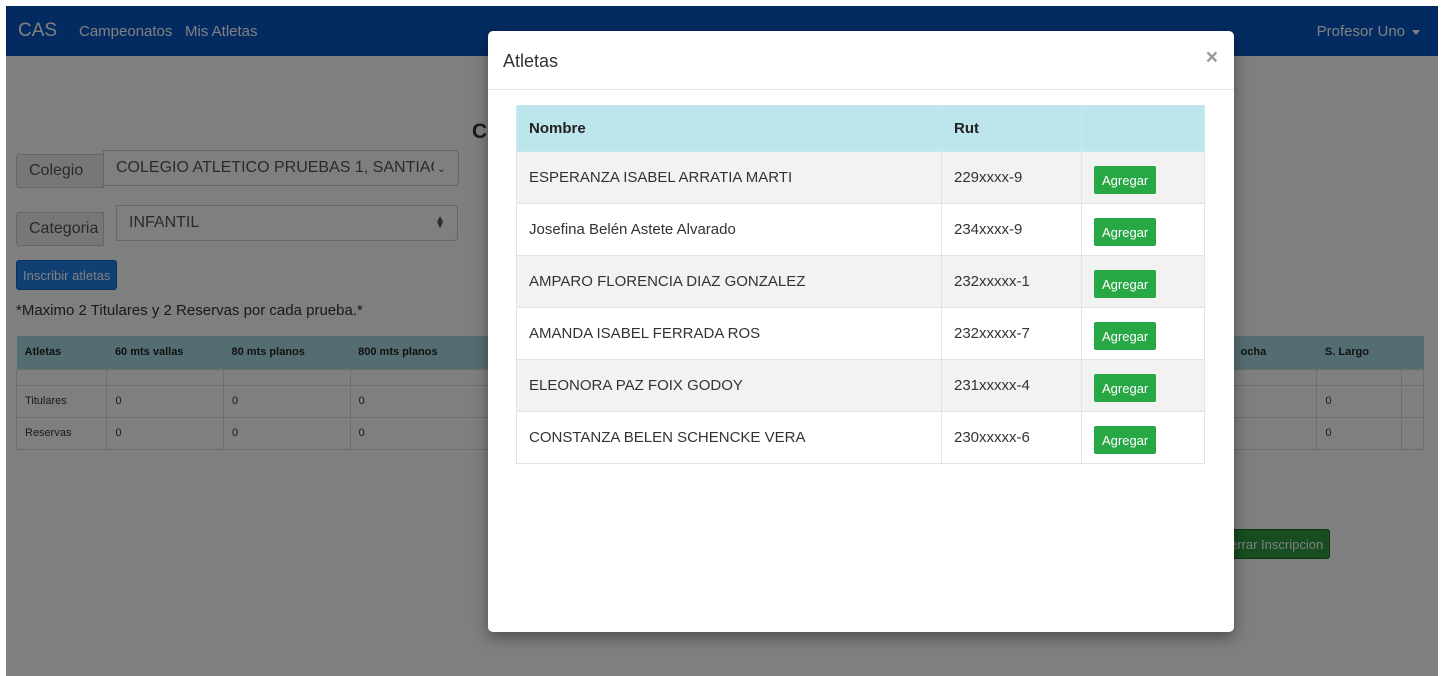 The width and height of the screenshot is (1444, 676). I want to click on athlete-name: CONSTANZA BELEN SCHENCKE VERA, so click(729, 437).